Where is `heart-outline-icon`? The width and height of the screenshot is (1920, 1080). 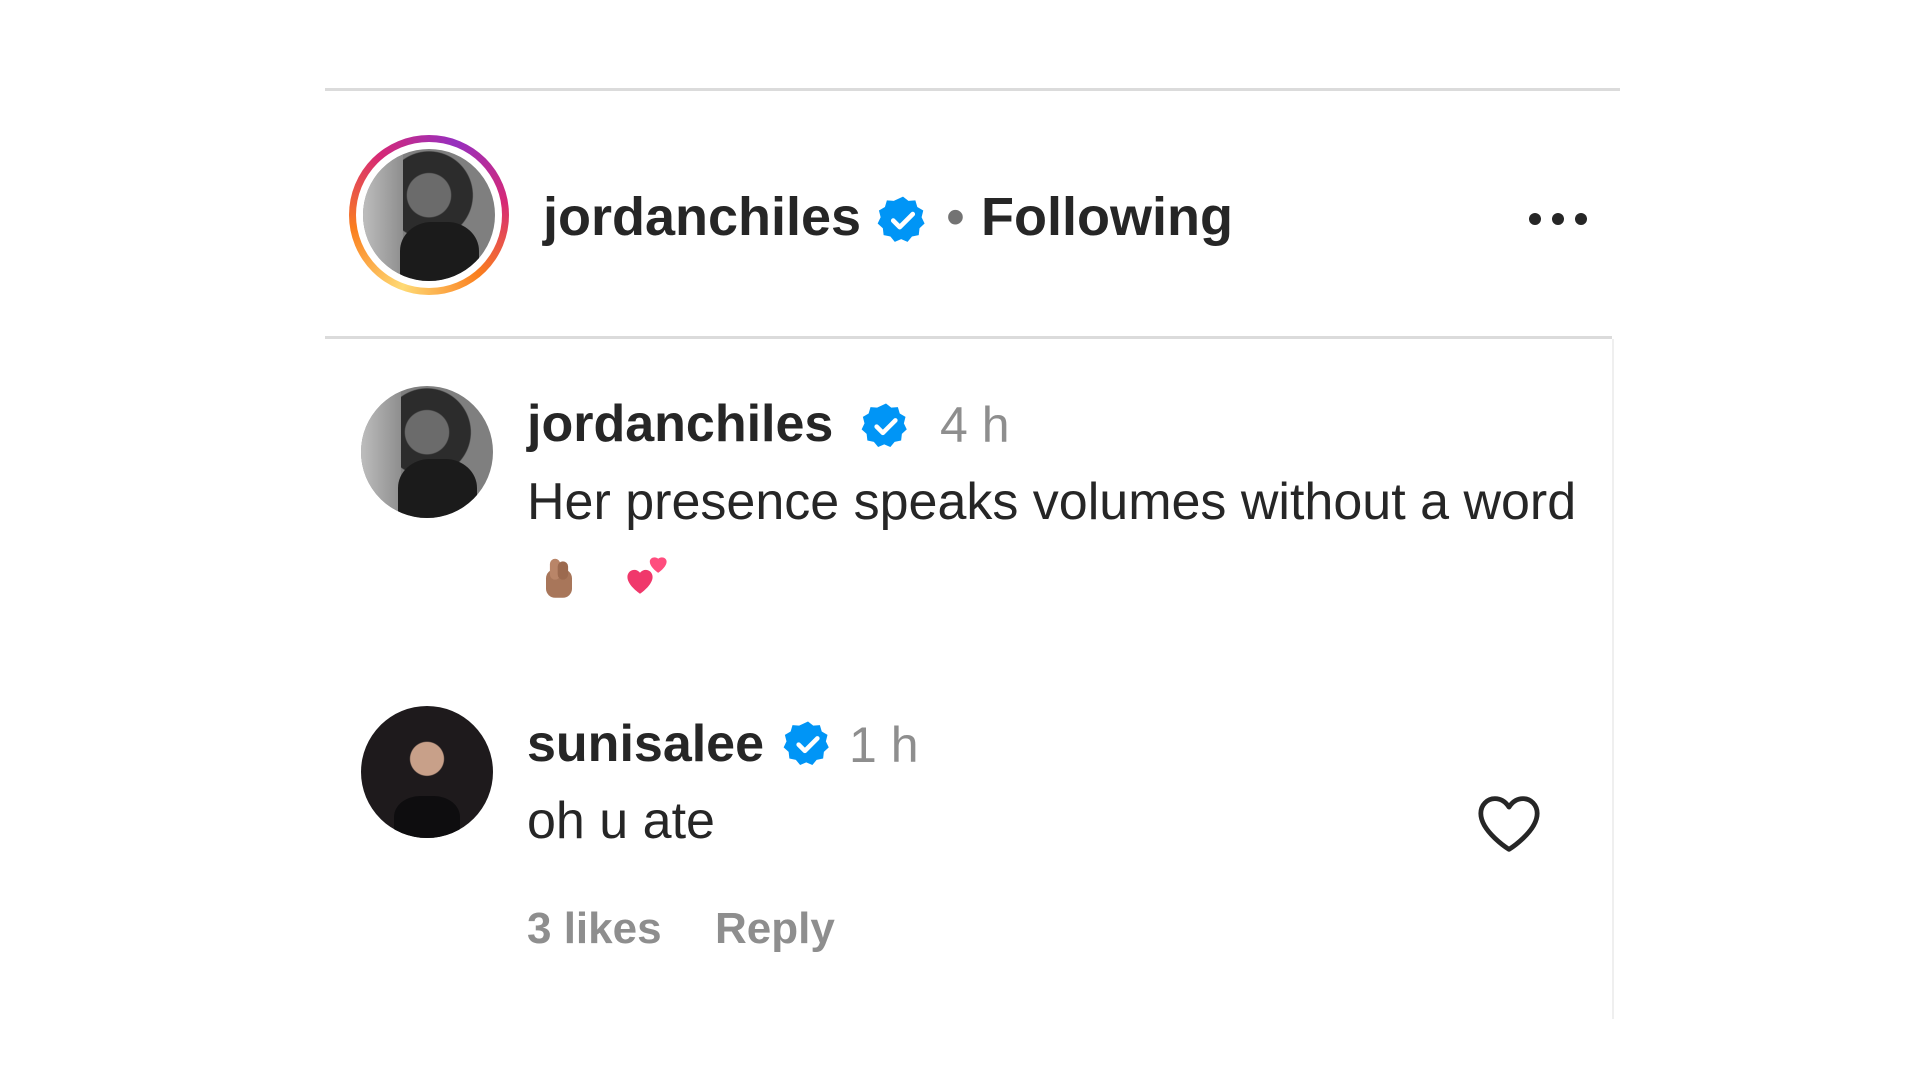
heart-outline-icon is located at coordinates (1509, 824).